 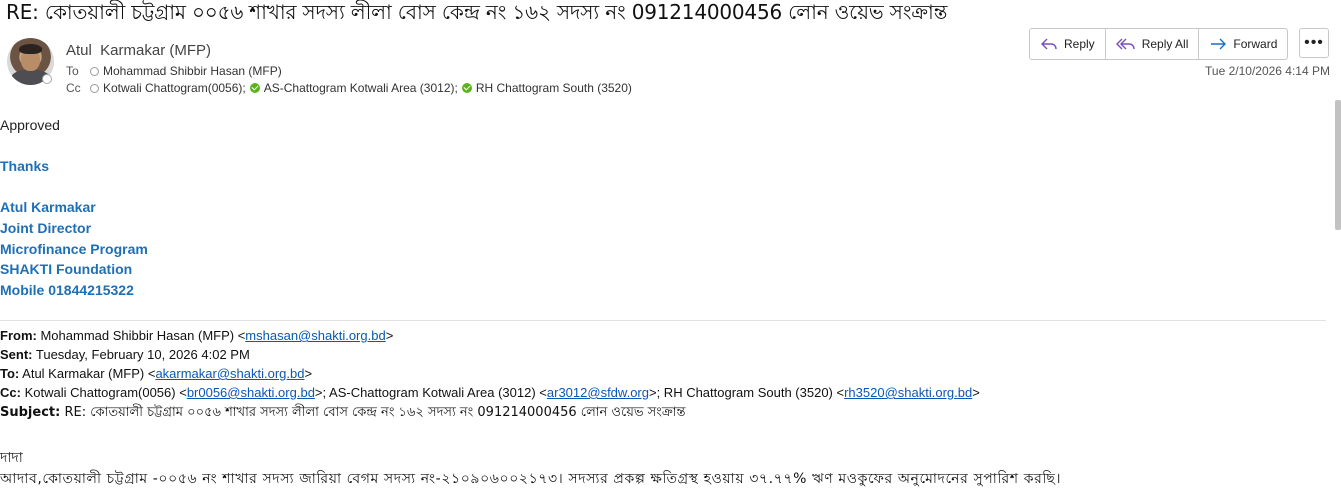 I want to click on sender-name: Atul Karmakar (MFP), so click(x=138, y=50).